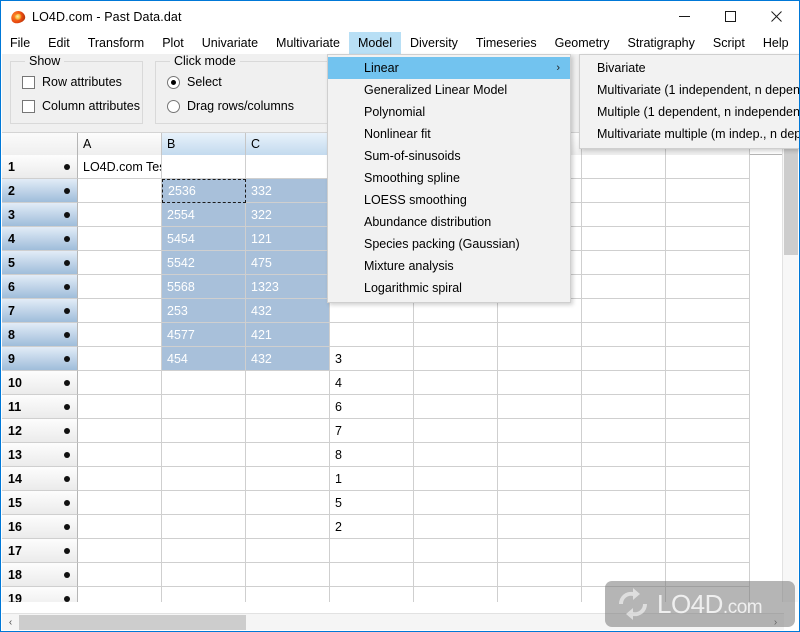 Image resolution: width=800 pixels, height=632 pixels. I want to click on menu-diversity: Diversity, so click(434, 43).